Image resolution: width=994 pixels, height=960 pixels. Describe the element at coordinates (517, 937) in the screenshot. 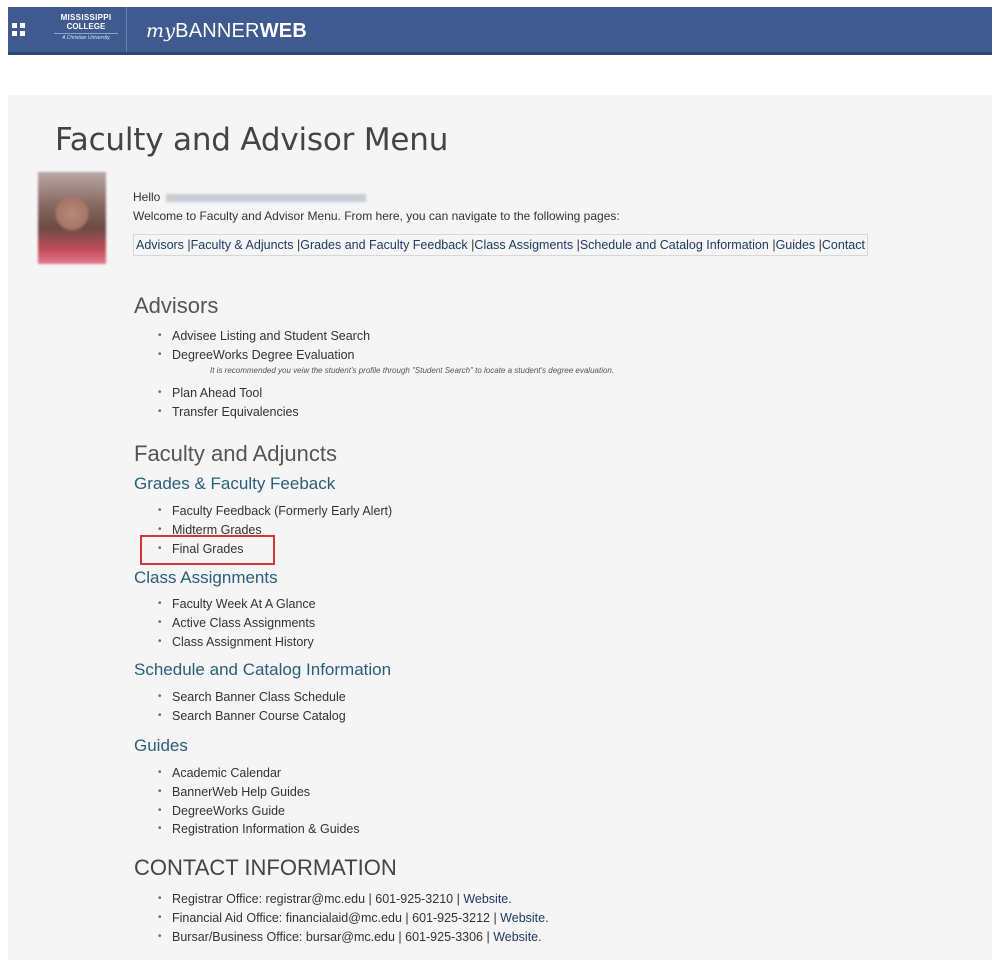

I see `bursar-website-link: Website.` at that location.